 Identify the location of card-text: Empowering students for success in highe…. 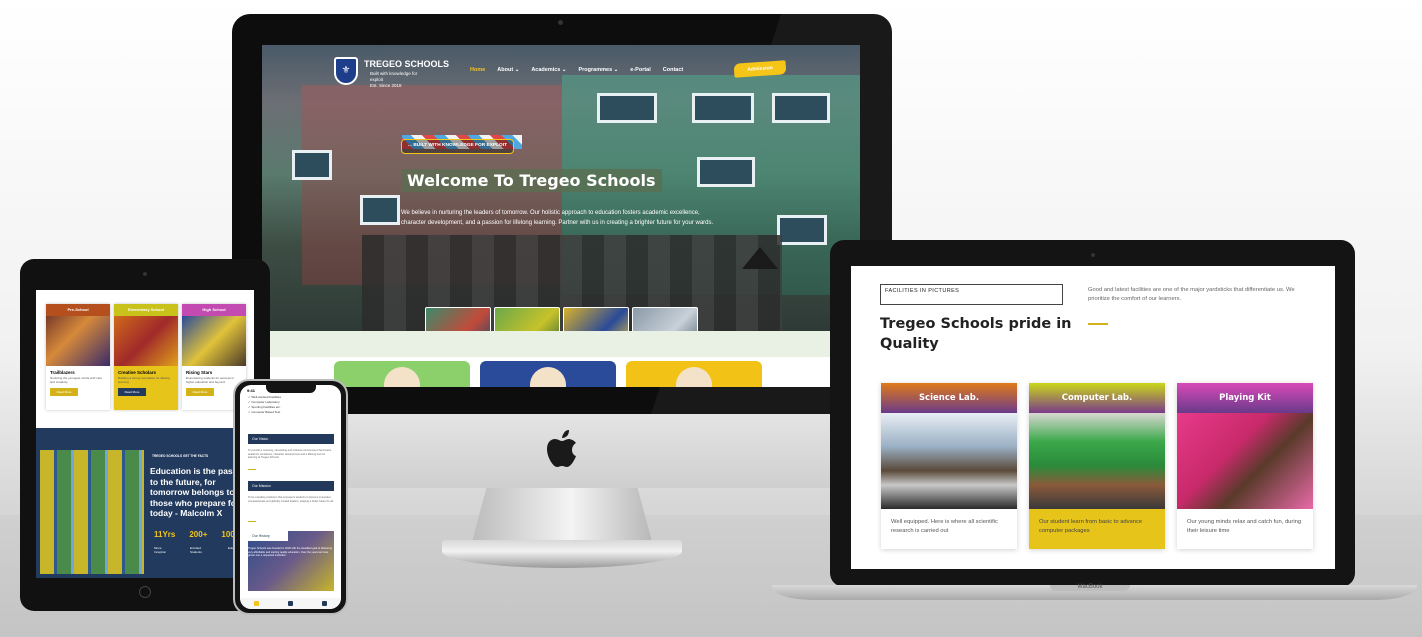
(210, 380).